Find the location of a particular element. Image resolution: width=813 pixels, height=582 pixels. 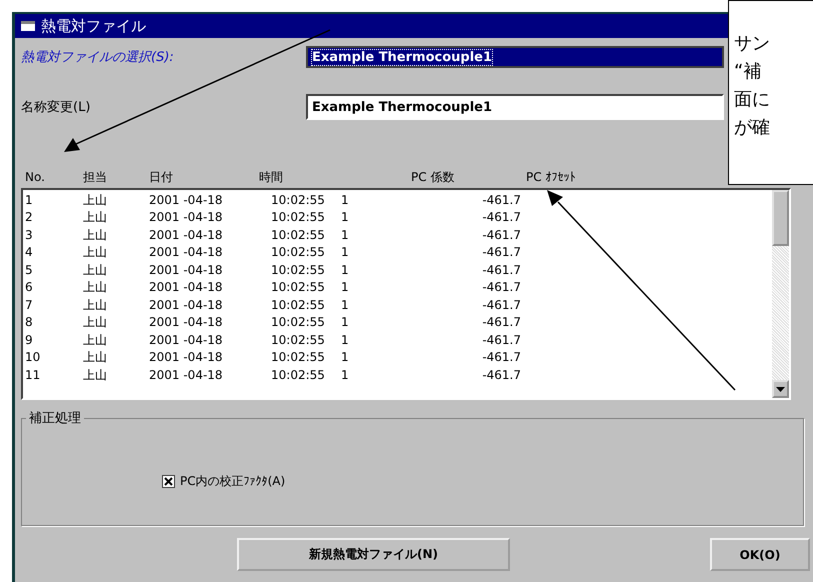

table-cell-text: 8 is located at coordinates (29, 322).